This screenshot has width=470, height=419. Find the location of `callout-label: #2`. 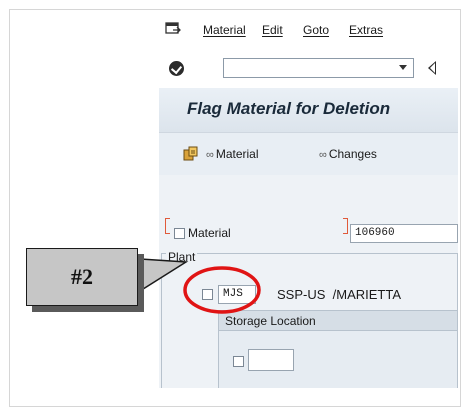

callout-label: #2 is located at coordinates (82, 277).